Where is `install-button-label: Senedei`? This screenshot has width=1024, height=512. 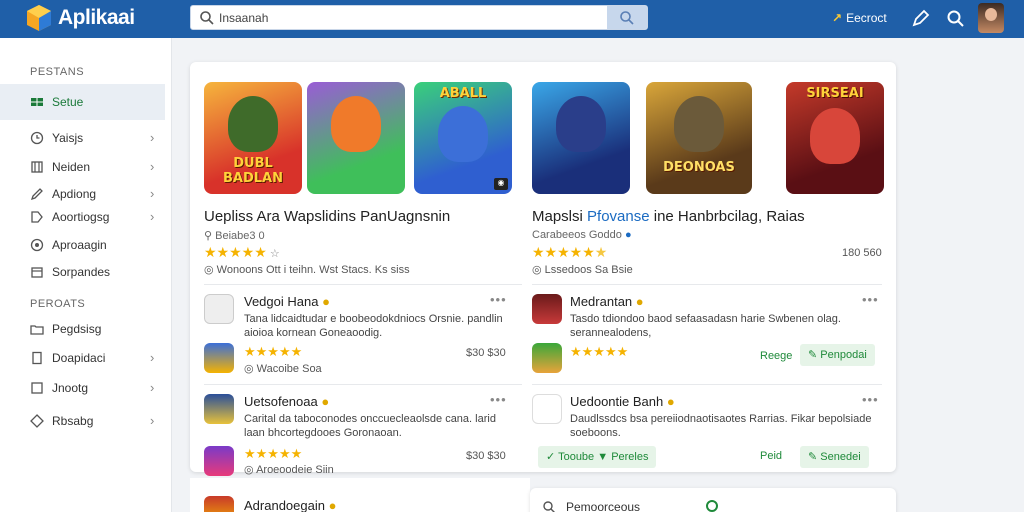 install-button-label: Senedei is located at coordinates (840, 457).